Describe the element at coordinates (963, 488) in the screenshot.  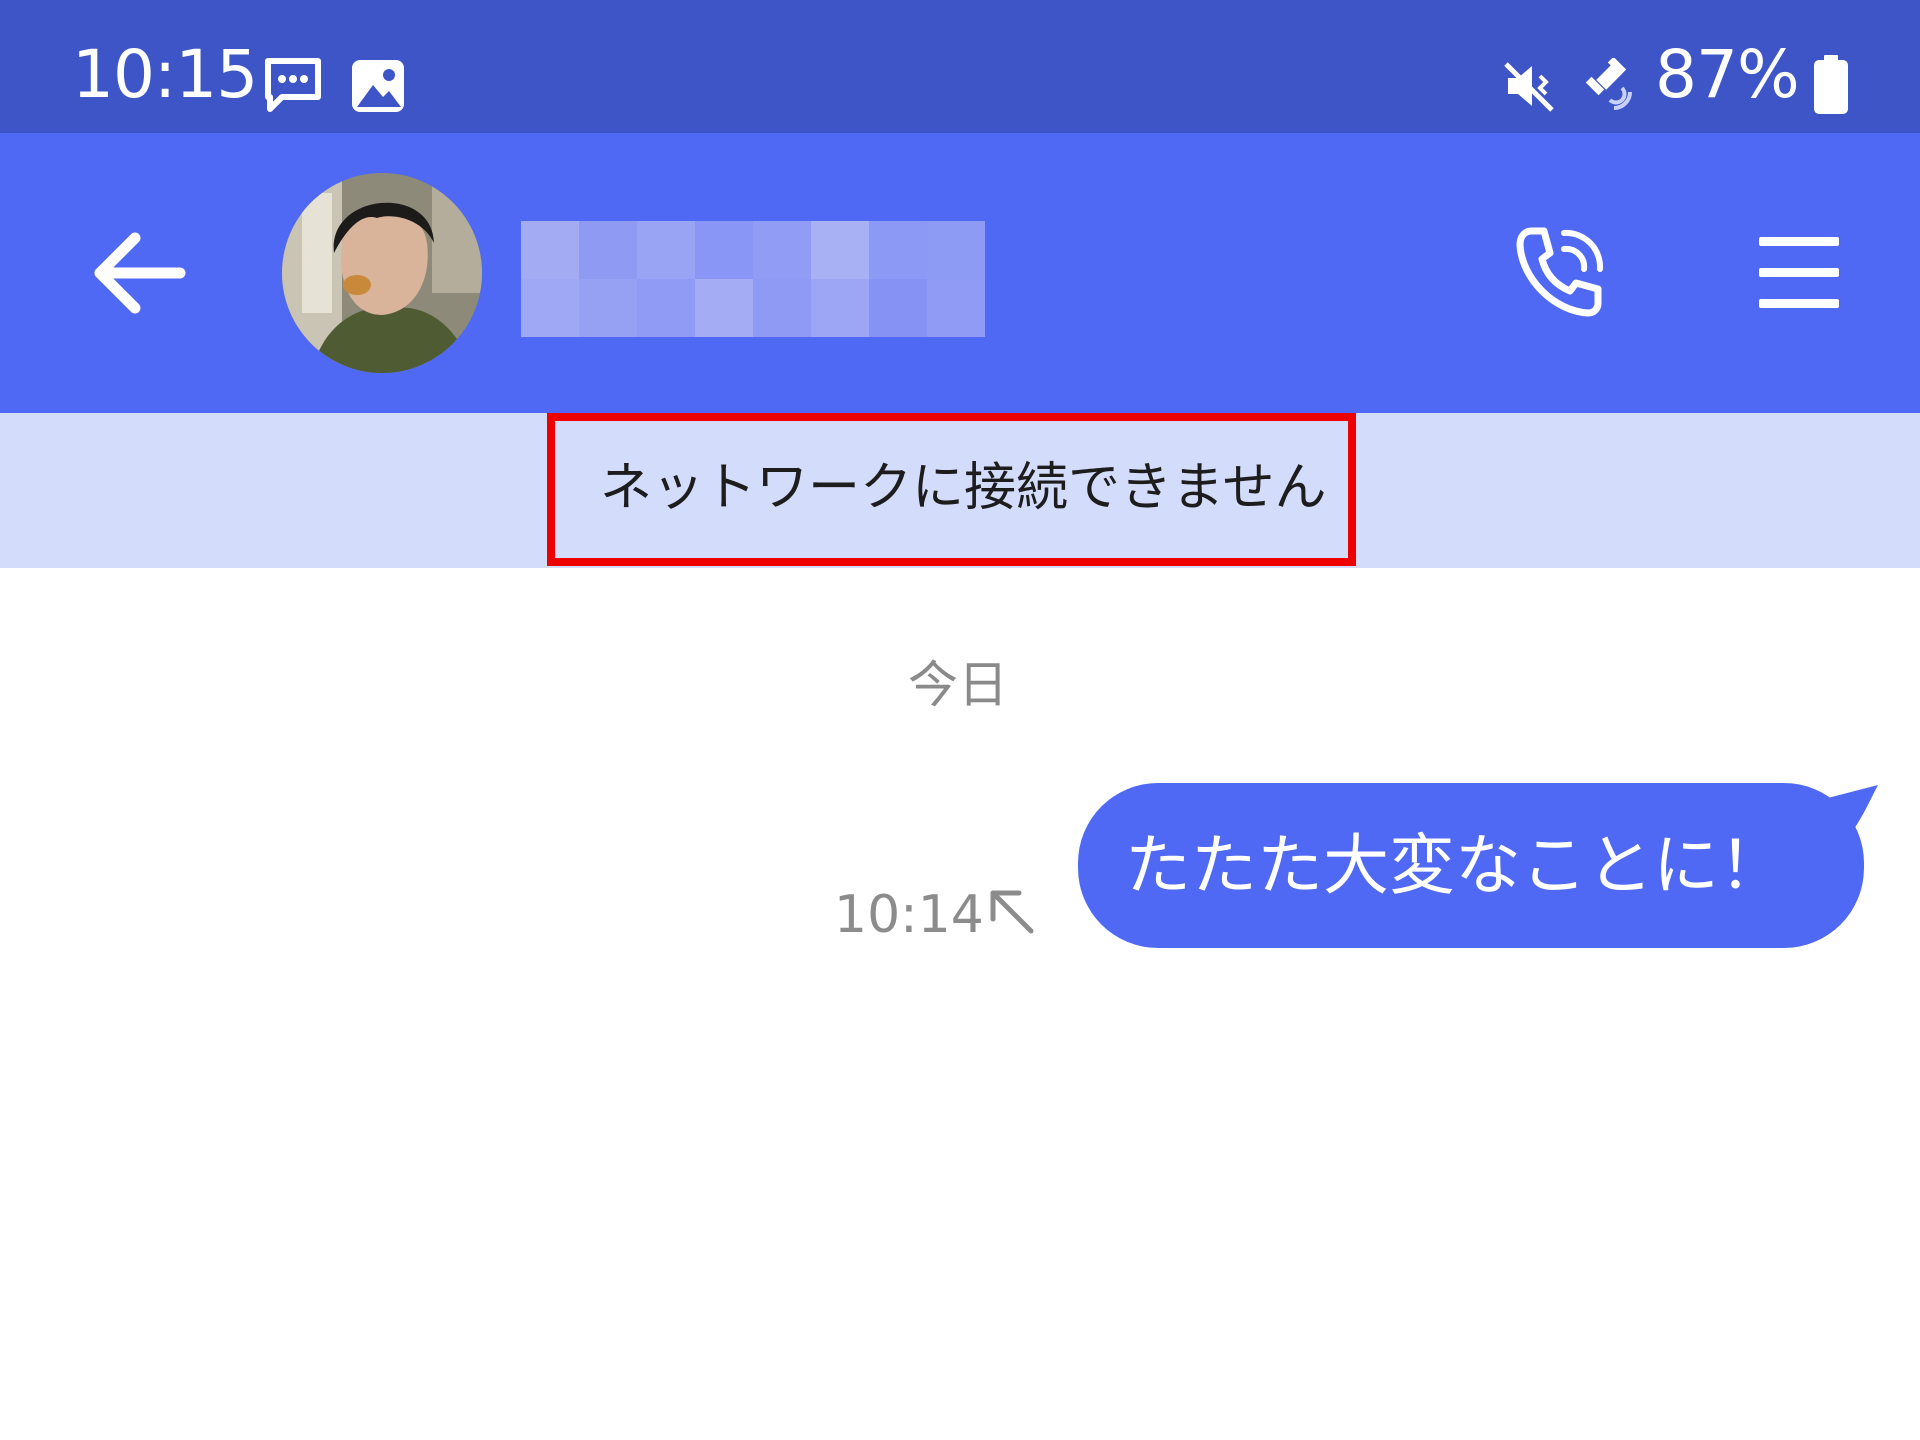
I see `network-error-text: ネットワークに接続できません` at that location.